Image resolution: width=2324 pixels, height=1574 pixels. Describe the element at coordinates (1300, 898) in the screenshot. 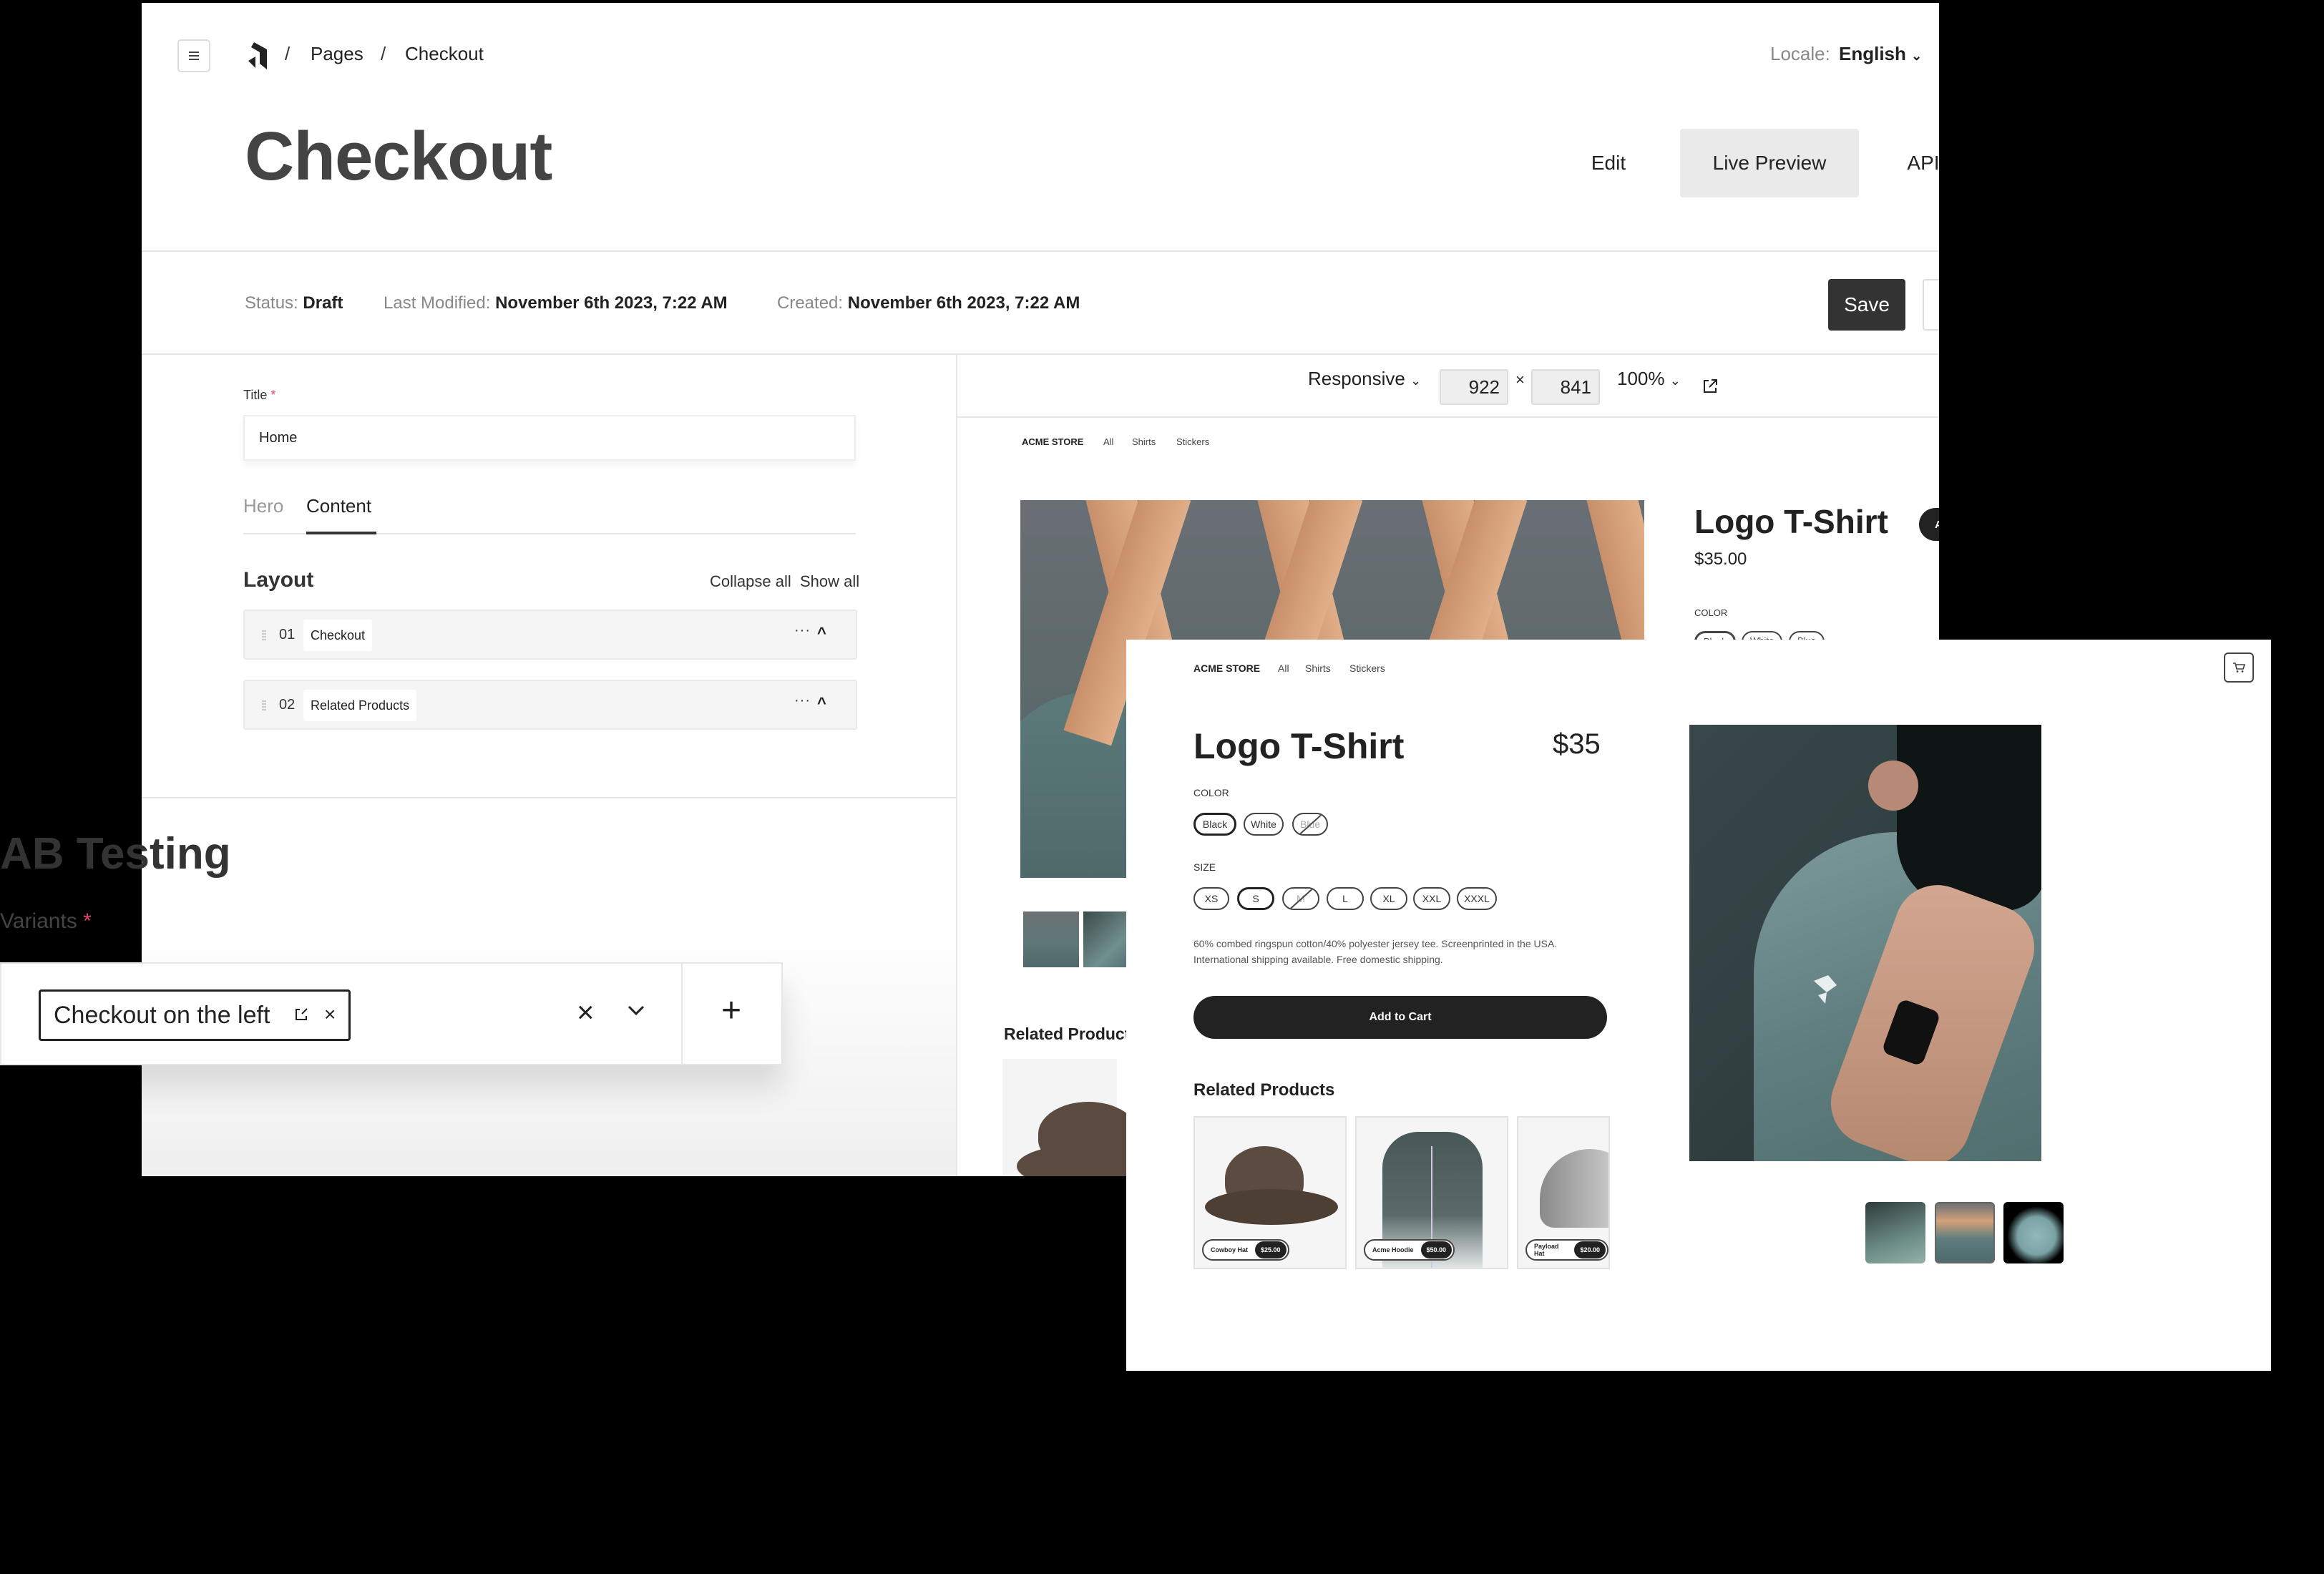

I see `size-option-m: M` at that location.